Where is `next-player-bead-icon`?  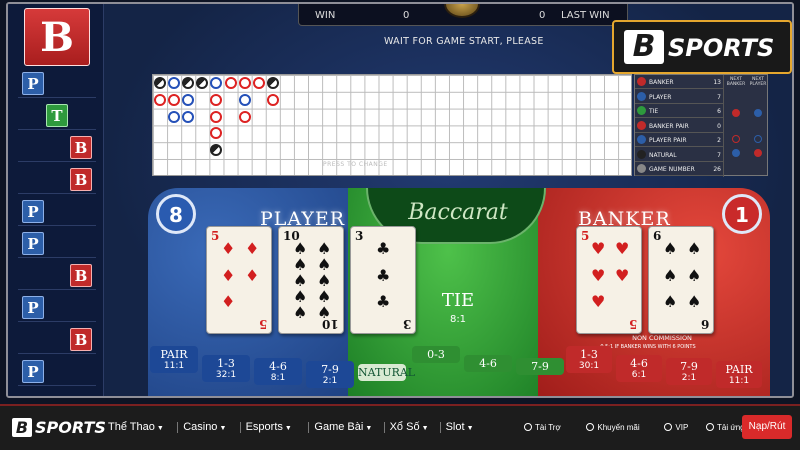
next-player-bead-icon is located at coordinates (758, 113).